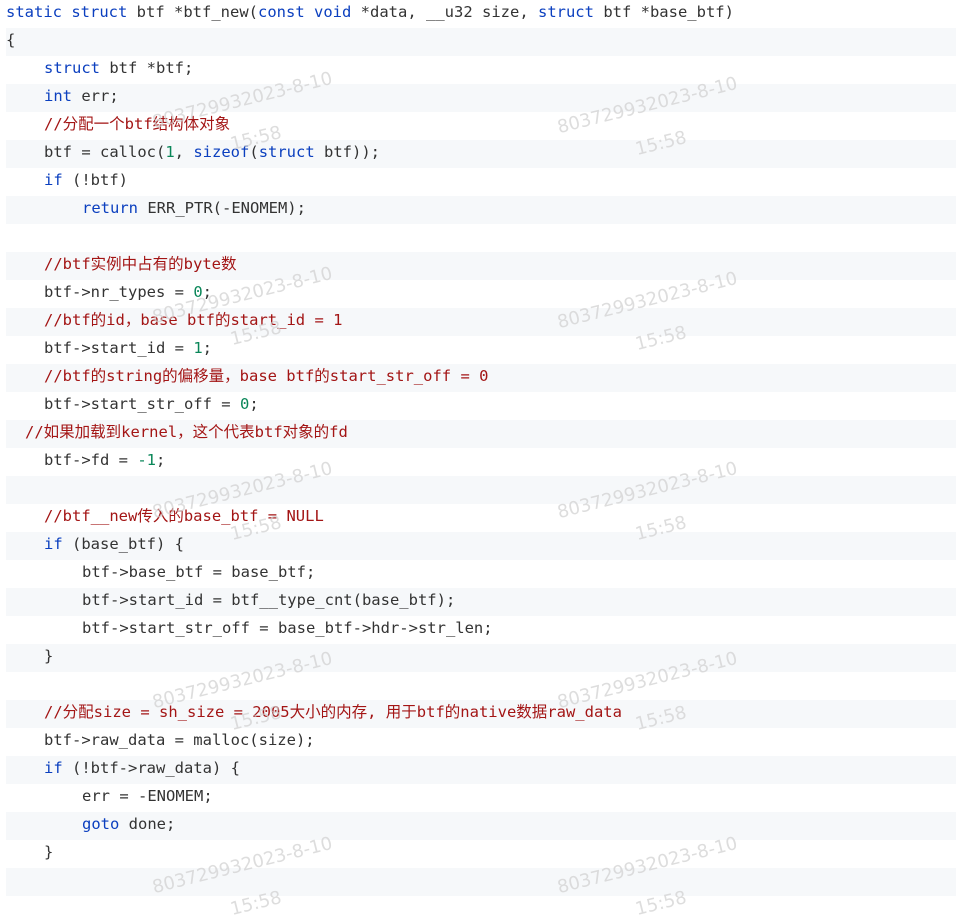 This screenshot has height=920, width=958. Describe the element at coordinates (481, 70) in the screenshot. I see `code-line: struct btf *btf;` at that location.